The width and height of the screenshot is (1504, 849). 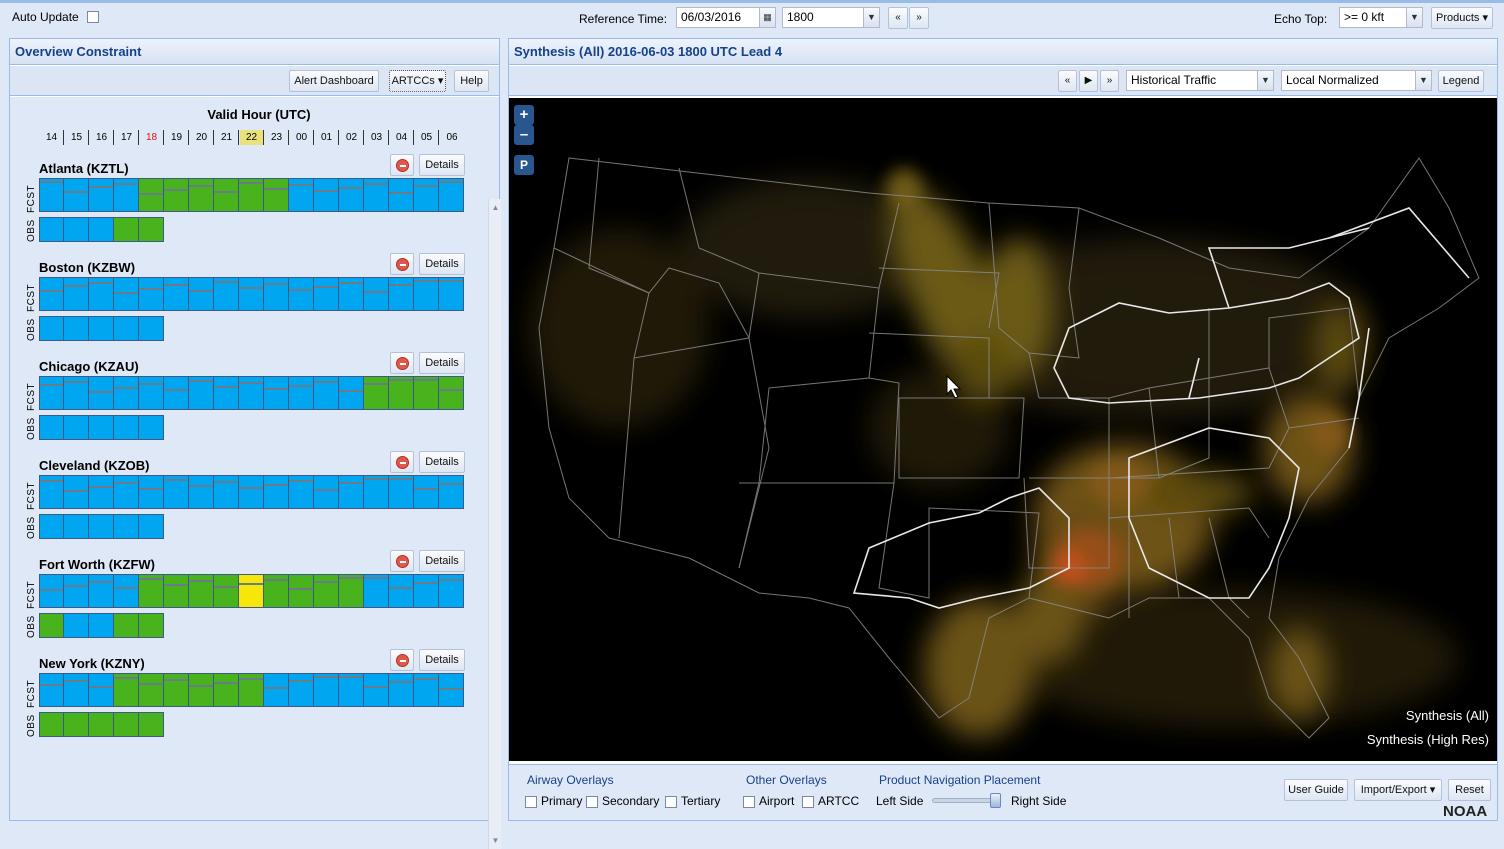 What do you see at coordinates (692, 801) in the screenshot?
I see `tertiary-option: Tertiary` at bounding box center [692, 801].